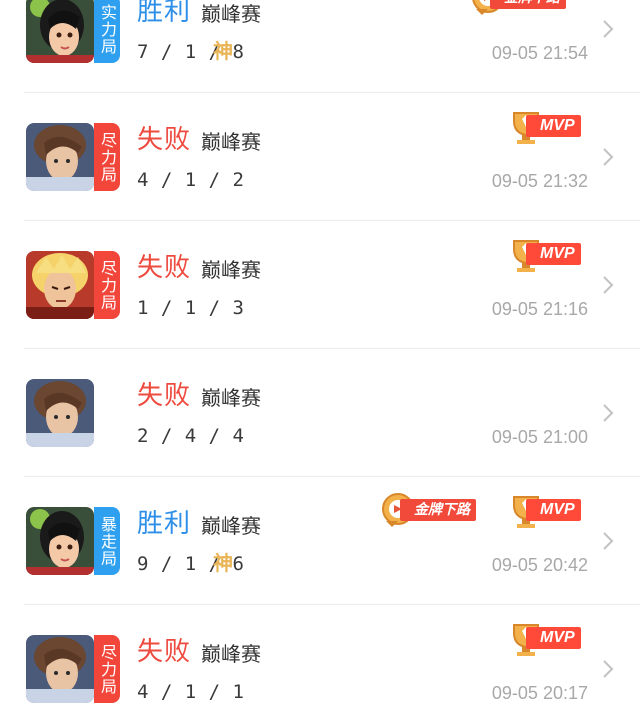 The width and height of the screenshot is (640, 711). I want to click on match-type-badge: 实力局, so click(107, 31).